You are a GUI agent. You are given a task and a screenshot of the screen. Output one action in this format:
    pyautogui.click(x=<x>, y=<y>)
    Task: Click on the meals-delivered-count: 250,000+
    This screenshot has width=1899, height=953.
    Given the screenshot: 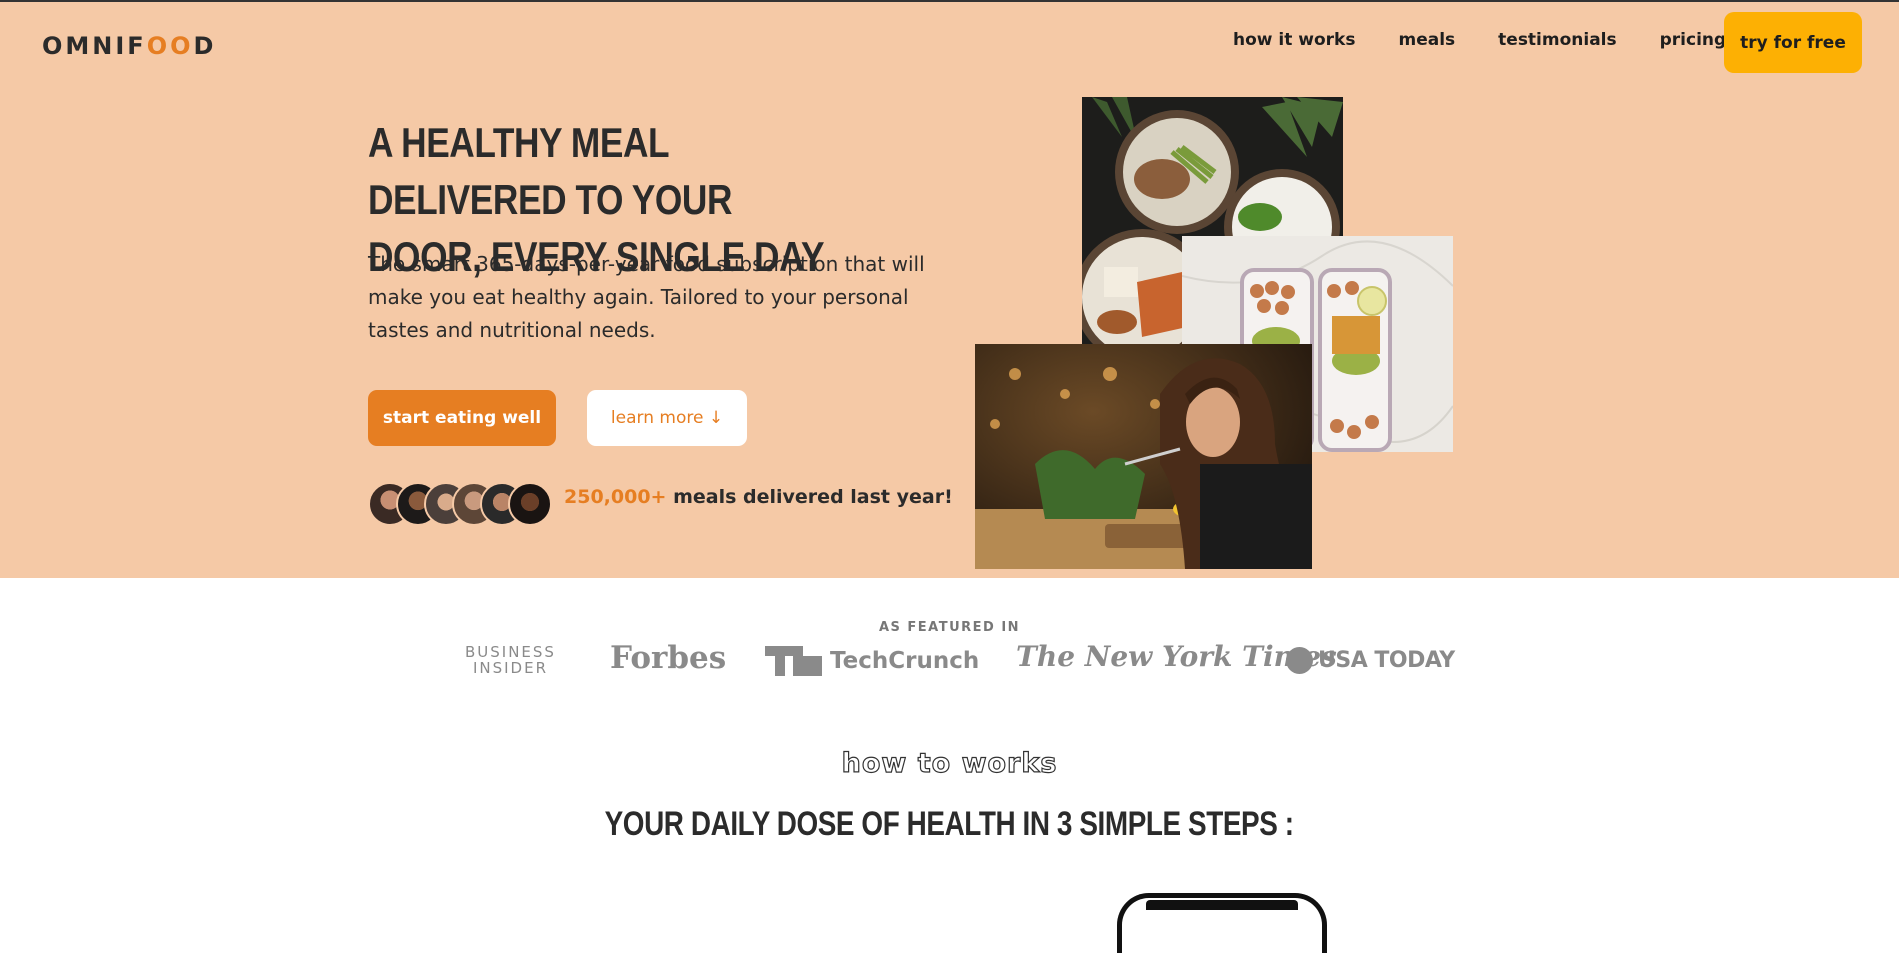 What is the action you would take?
    pyautogui.click(x=615, y=497)
    